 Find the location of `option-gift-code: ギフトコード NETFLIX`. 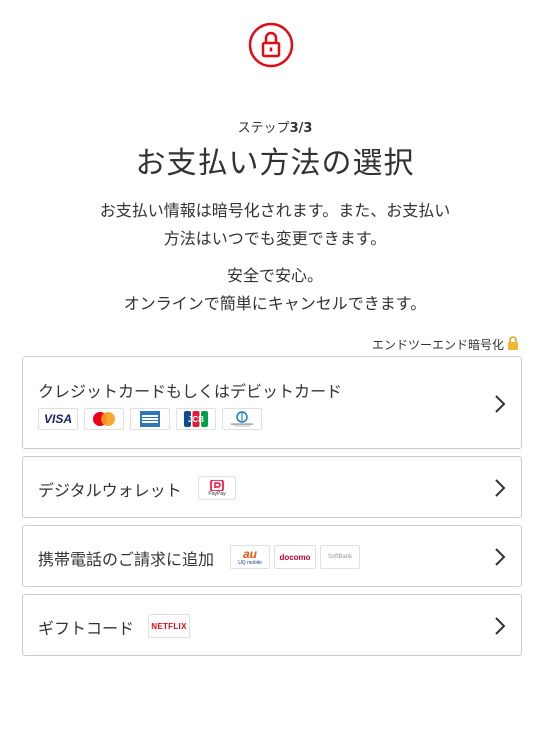

option-gift-code: ギフトコード NETFLIX is located at coordinates (272, 625).